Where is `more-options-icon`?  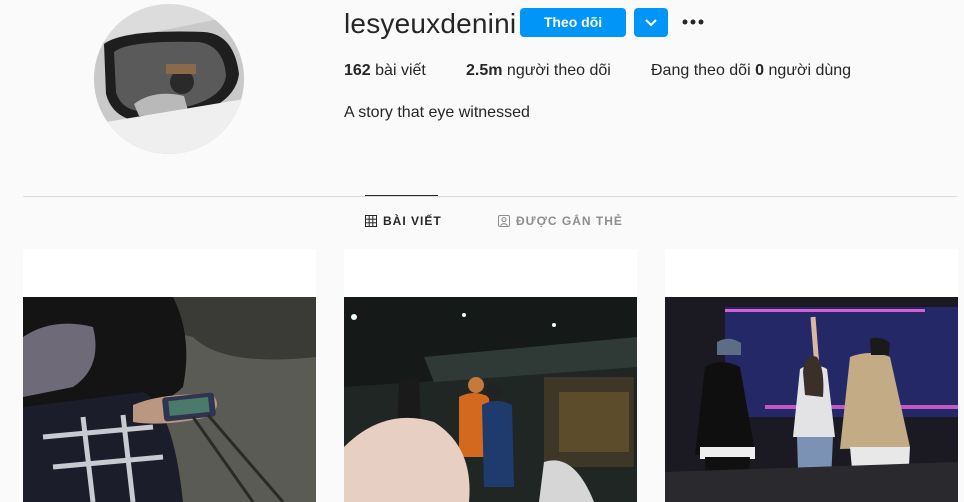
more-options-icon is located at coordinates (693, 22).